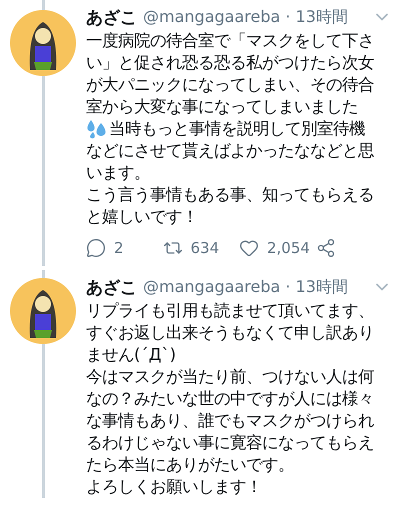 Image resolution: width=400 pixels, height=507 pixels. What do you see at coordinates (230, 41) in the screenshot?
I see `tweet-text-line: 一度病院の待合室で「マスクをして下さ` at bounding box center [230, 41].